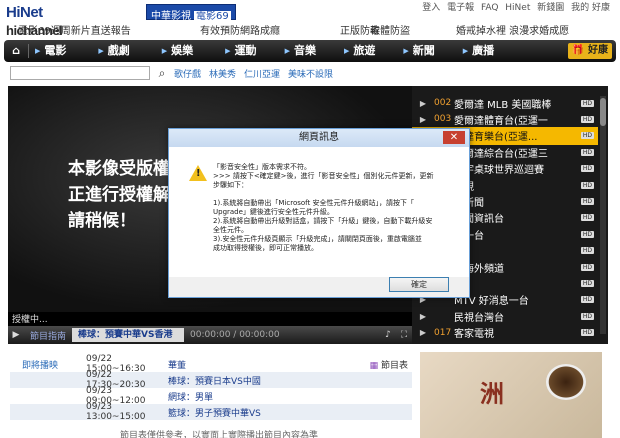  What do you see at coordinates (454, 137) in the screenshot?
I see `close-icon: ✕` at bounding box center [454, 137].